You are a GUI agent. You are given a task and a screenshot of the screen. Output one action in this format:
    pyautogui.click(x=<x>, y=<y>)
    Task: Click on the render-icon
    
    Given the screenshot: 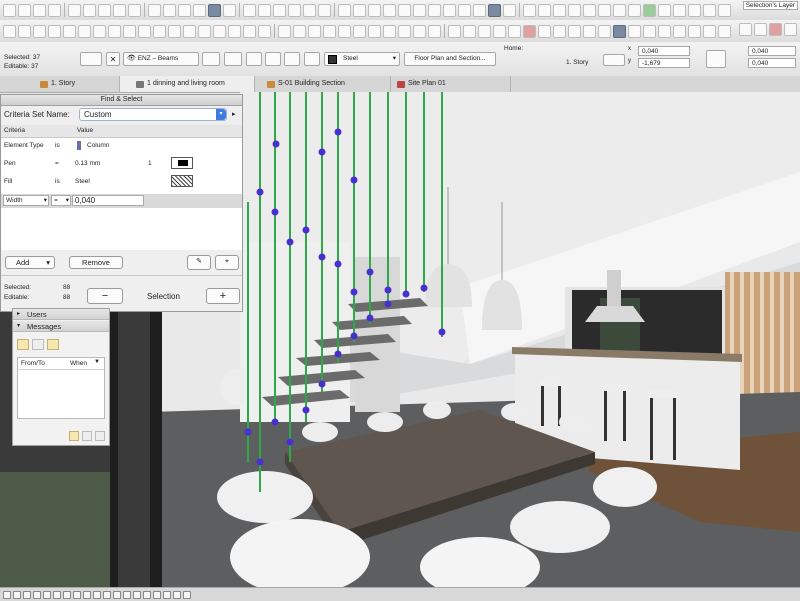 What is the action you would take?
    pyautogui.click(x=494, y=10)
    